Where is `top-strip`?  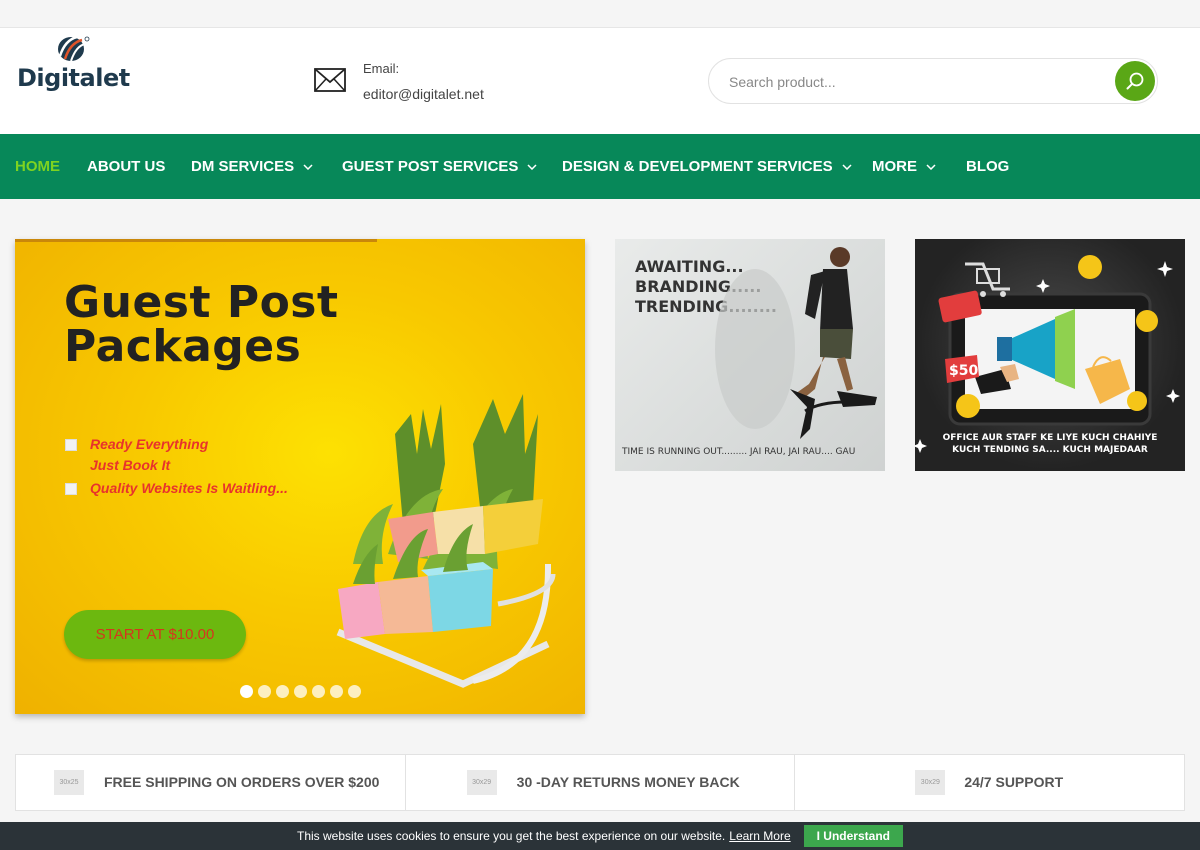 top-strip is located at coordinates (600, 14).